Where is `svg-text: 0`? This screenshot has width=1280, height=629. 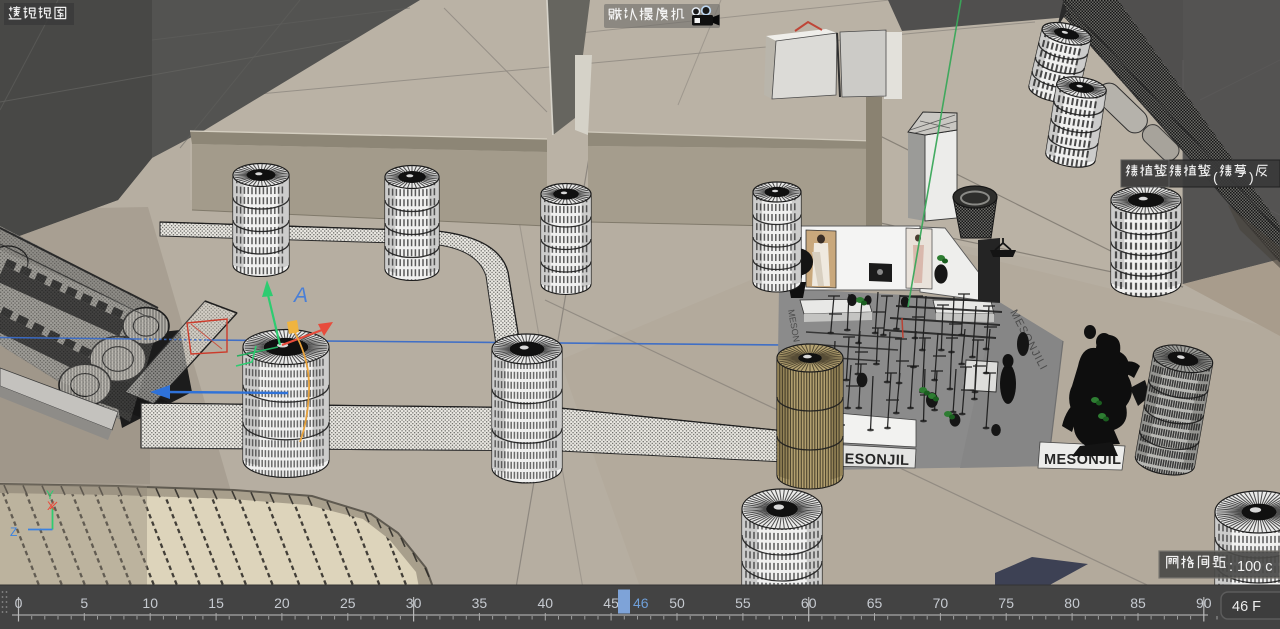
svg-text: 0 is located at coordinates (19, 603).